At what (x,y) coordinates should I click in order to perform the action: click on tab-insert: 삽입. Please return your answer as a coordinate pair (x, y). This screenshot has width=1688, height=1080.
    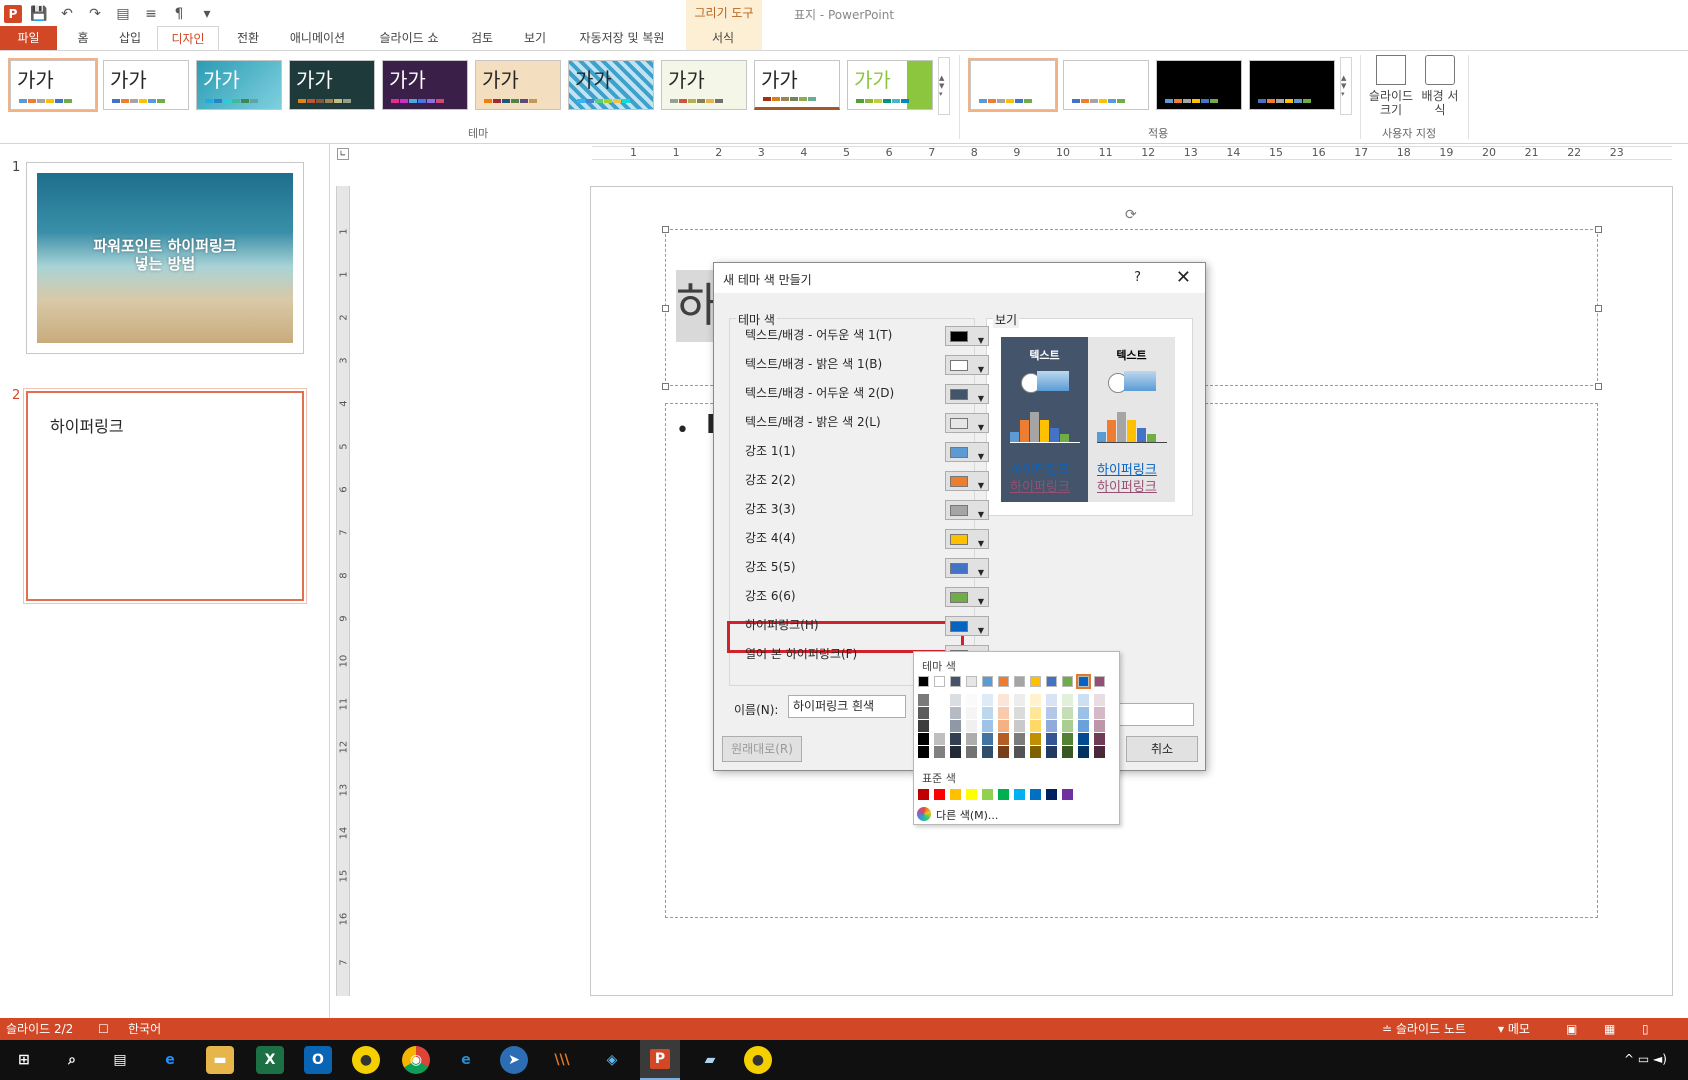
    Looking at the image, I should click on (130, 38).